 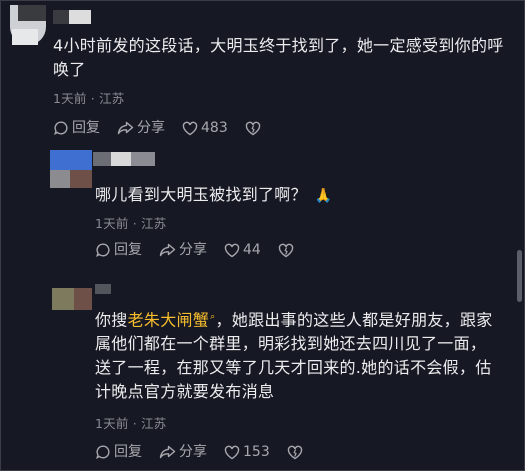 I want to click on like-button: 44, so click(x=242, y=250).